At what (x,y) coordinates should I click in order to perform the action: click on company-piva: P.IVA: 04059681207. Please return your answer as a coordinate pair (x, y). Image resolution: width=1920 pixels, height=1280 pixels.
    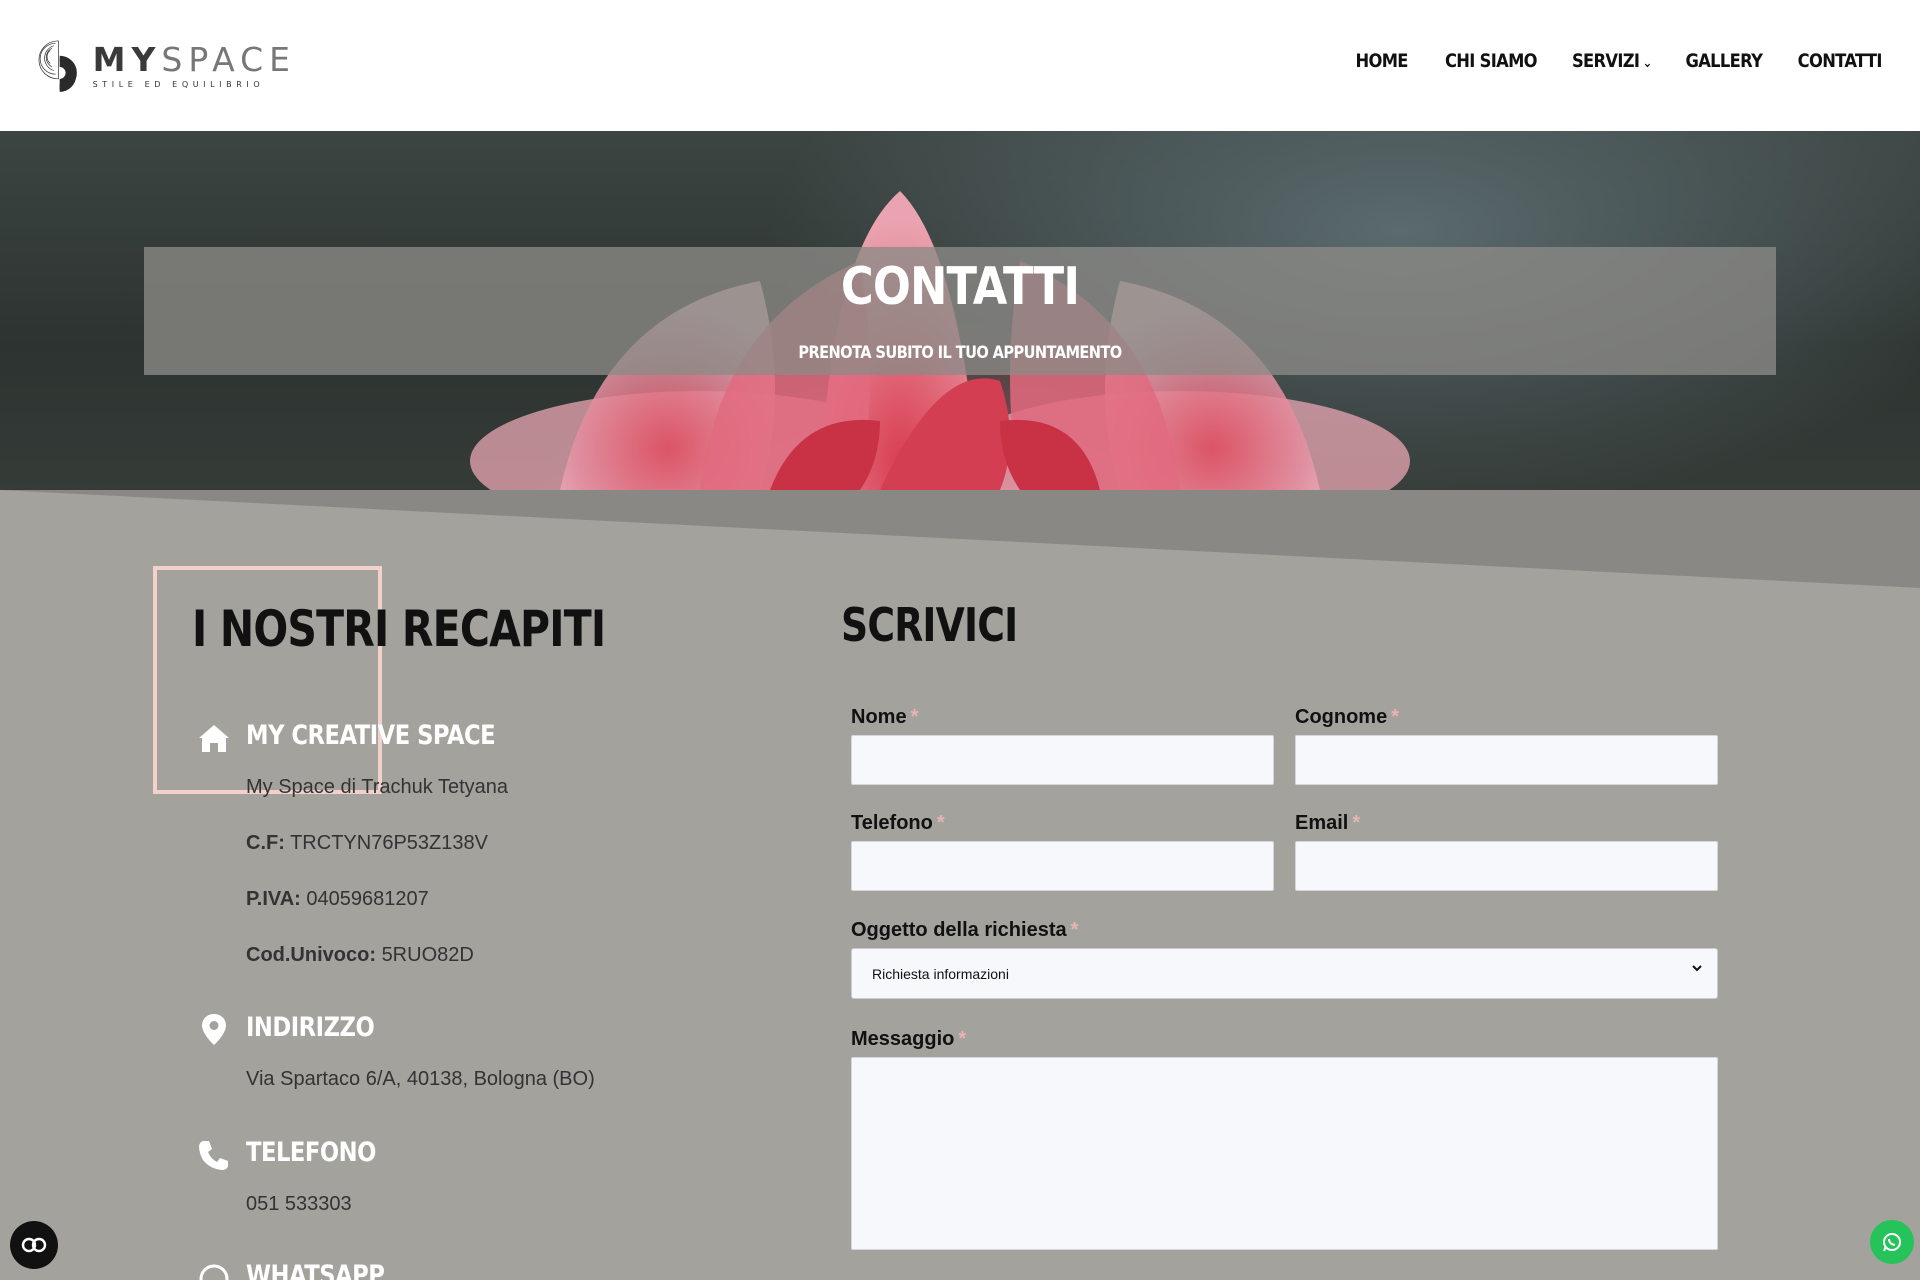
    Looking at the image, I should click on (337, 899).